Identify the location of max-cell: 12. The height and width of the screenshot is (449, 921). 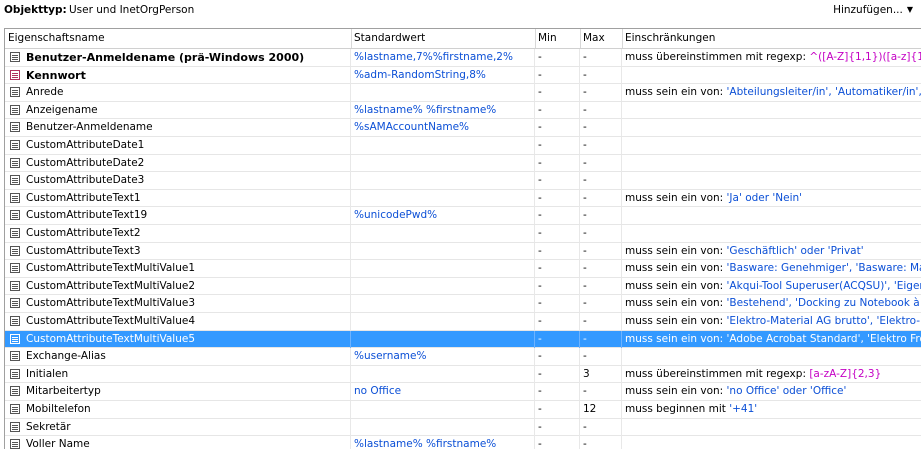
(601, 409).